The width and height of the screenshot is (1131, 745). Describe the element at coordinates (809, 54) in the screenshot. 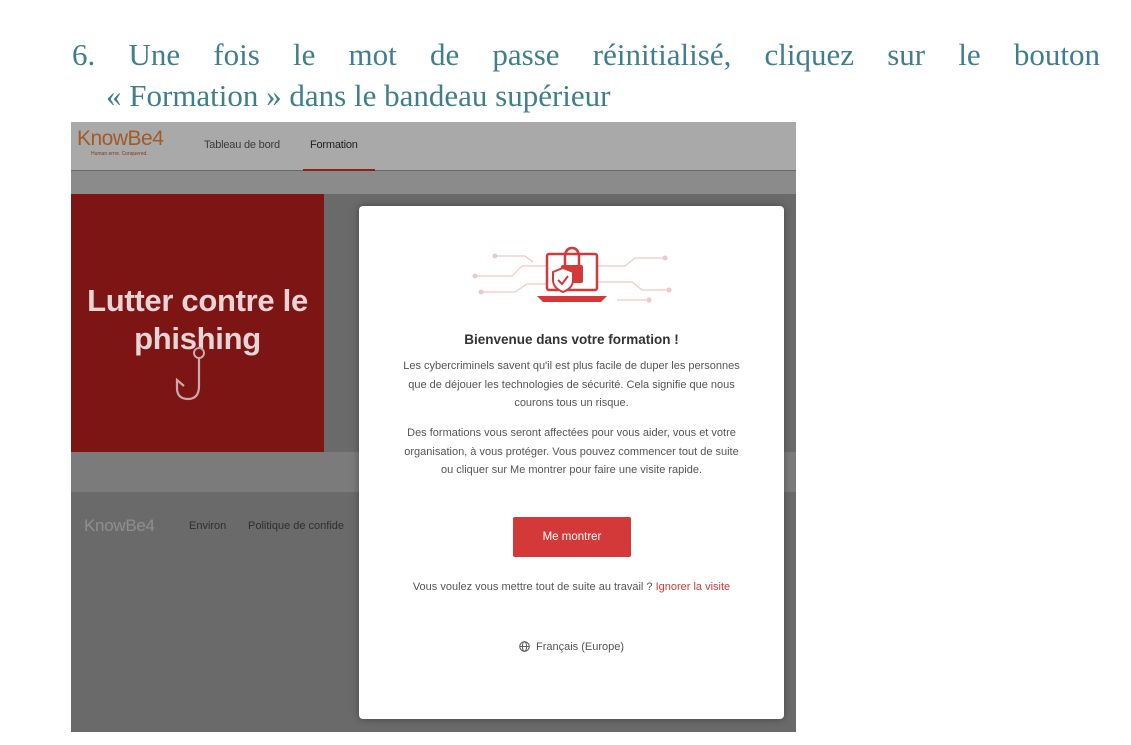

I see `instruction-word: cliquez` at that location.